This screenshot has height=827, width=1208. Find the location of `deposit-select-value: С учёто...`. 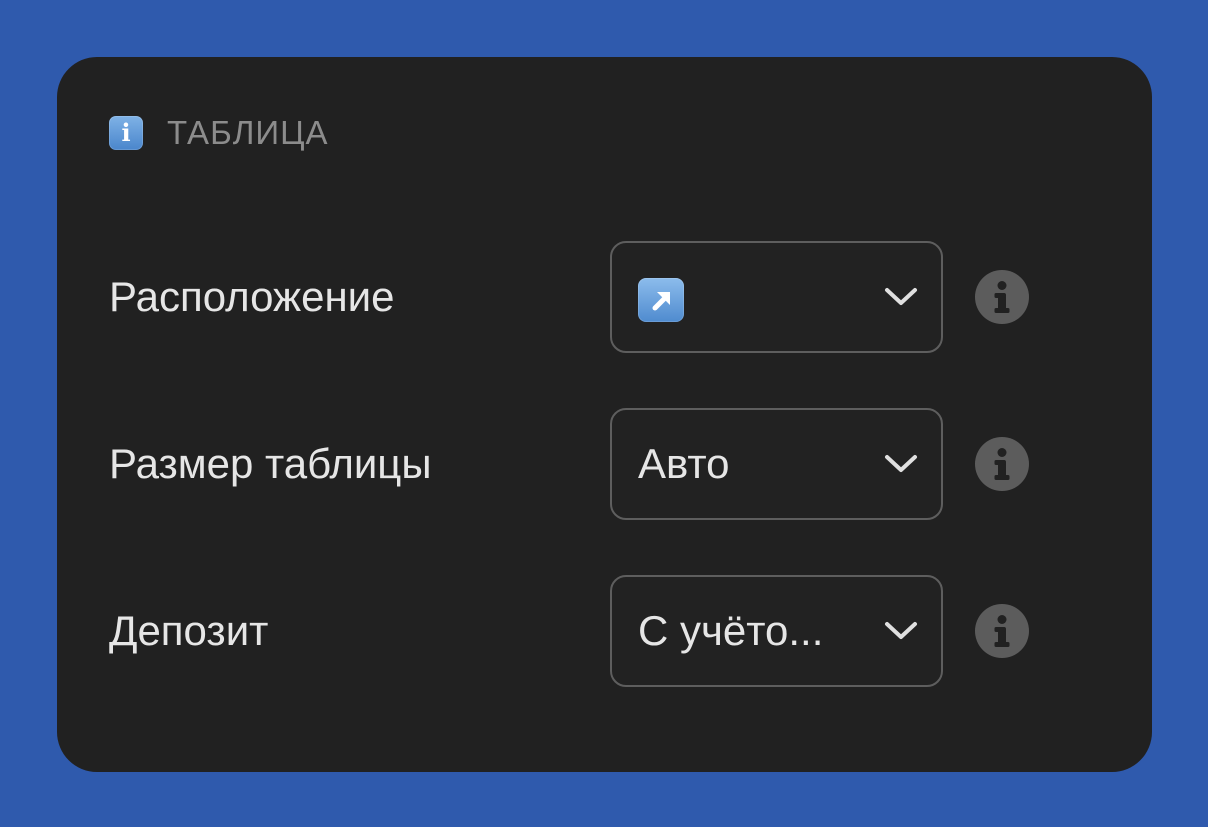

deposit-select-value: С учёто... is located at coordinates (731, 630).